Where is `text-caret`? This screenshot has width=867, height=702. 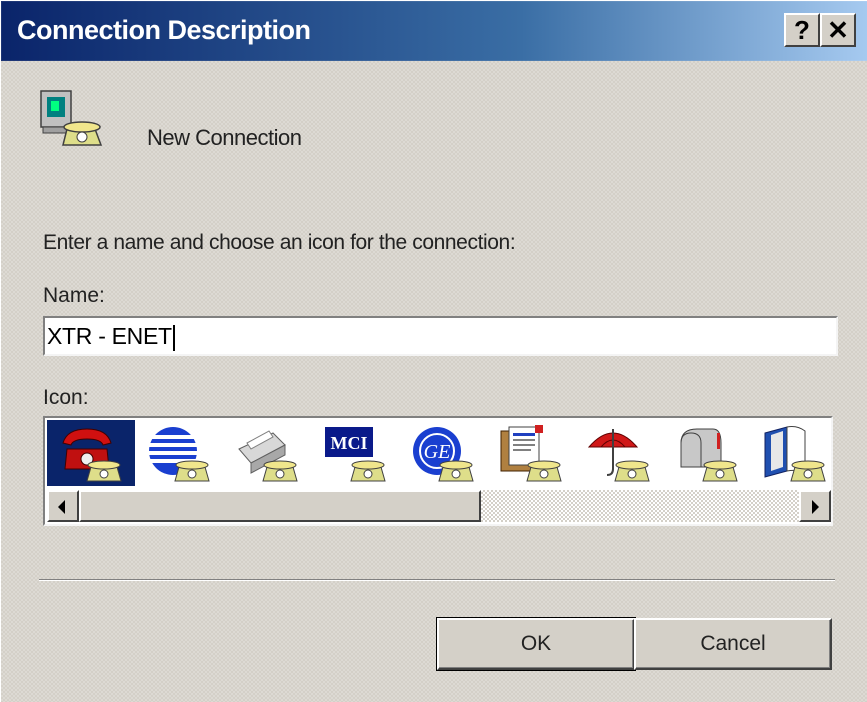
text-caret is located at coordinates (173, 337).